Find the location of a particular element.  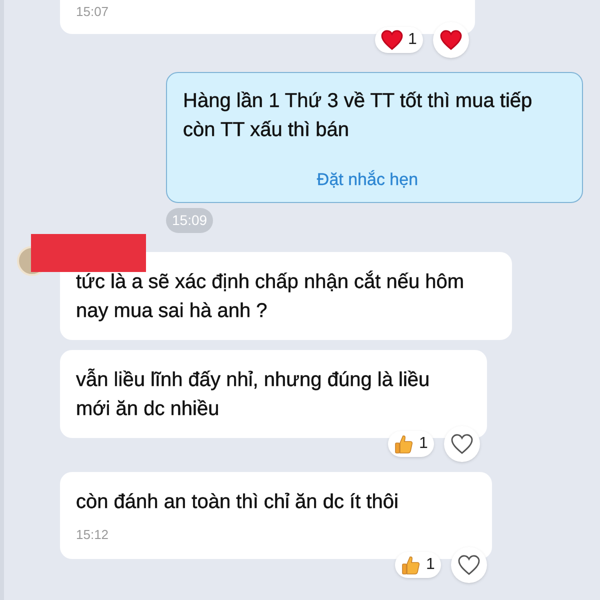

message-time: 15:12 is located at coordinates (93, 535).